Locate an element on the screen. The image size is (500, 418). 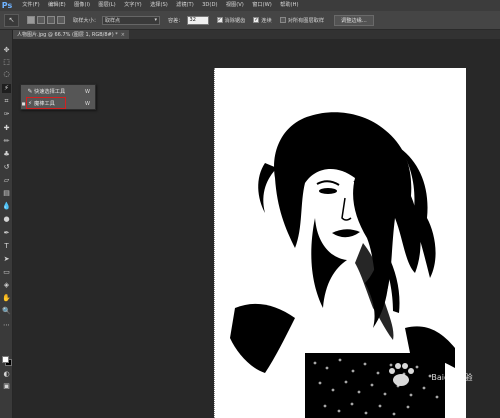
watermark-text: Baidu 经验 is located at coordinates (452, 377).